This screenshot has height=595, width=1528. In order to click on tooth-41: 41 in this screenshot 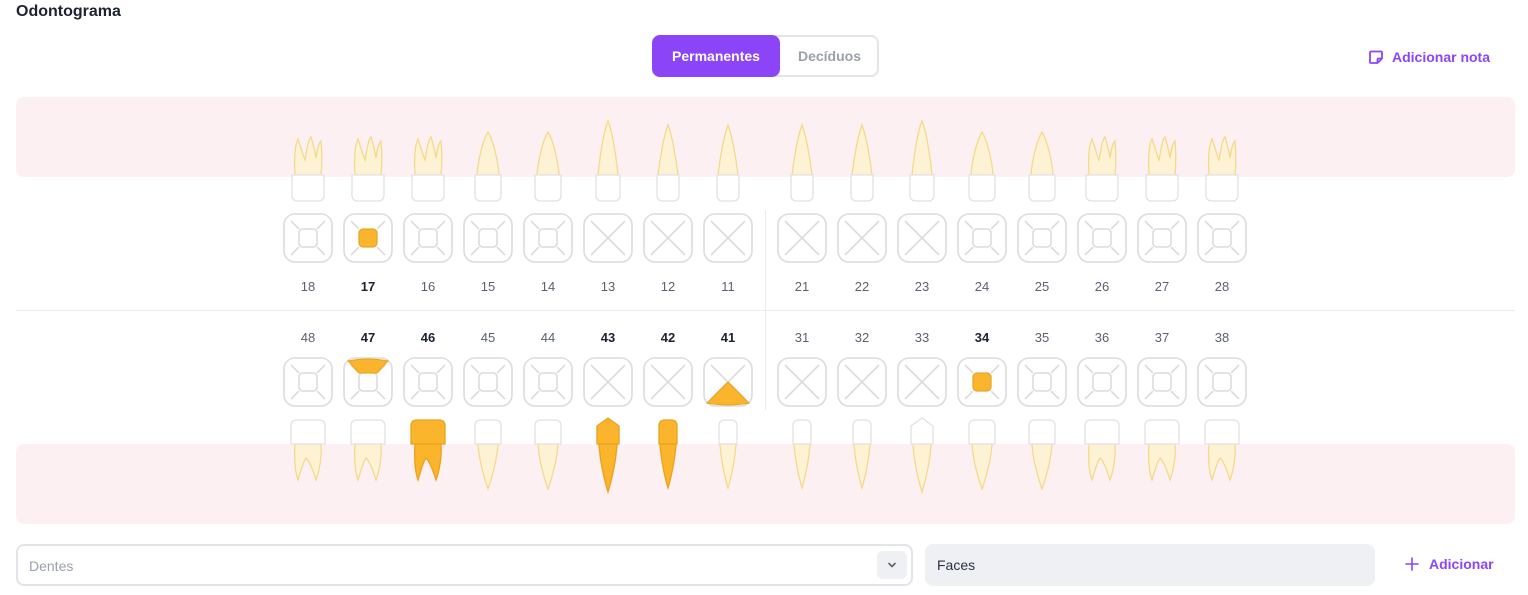, I will do `click(728, 410)`.